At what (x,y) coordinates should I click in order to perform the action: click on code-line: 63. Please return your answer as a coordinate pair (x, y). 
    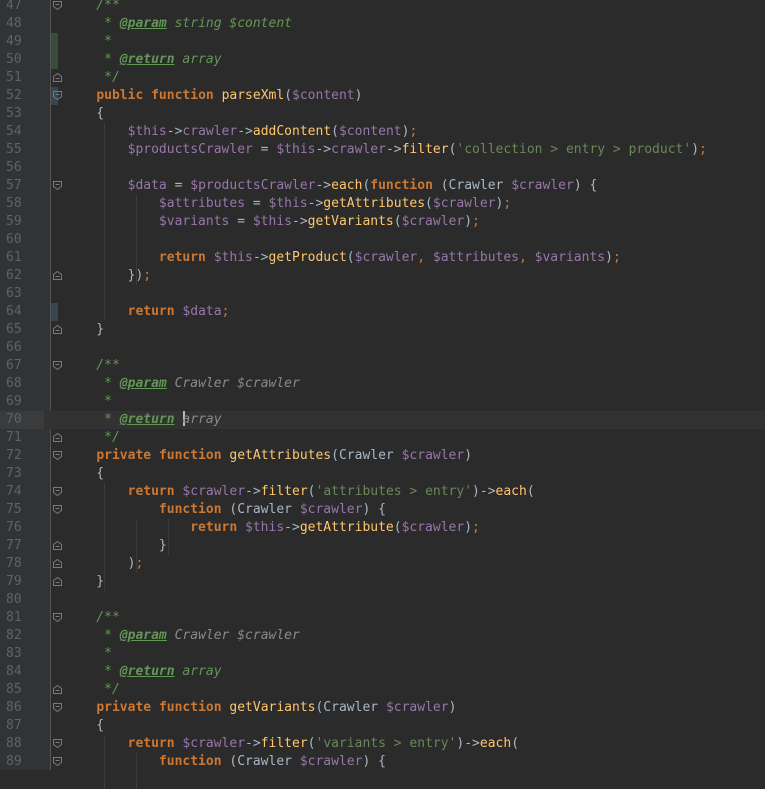
    Looking at the image, I should click on (382, 294).